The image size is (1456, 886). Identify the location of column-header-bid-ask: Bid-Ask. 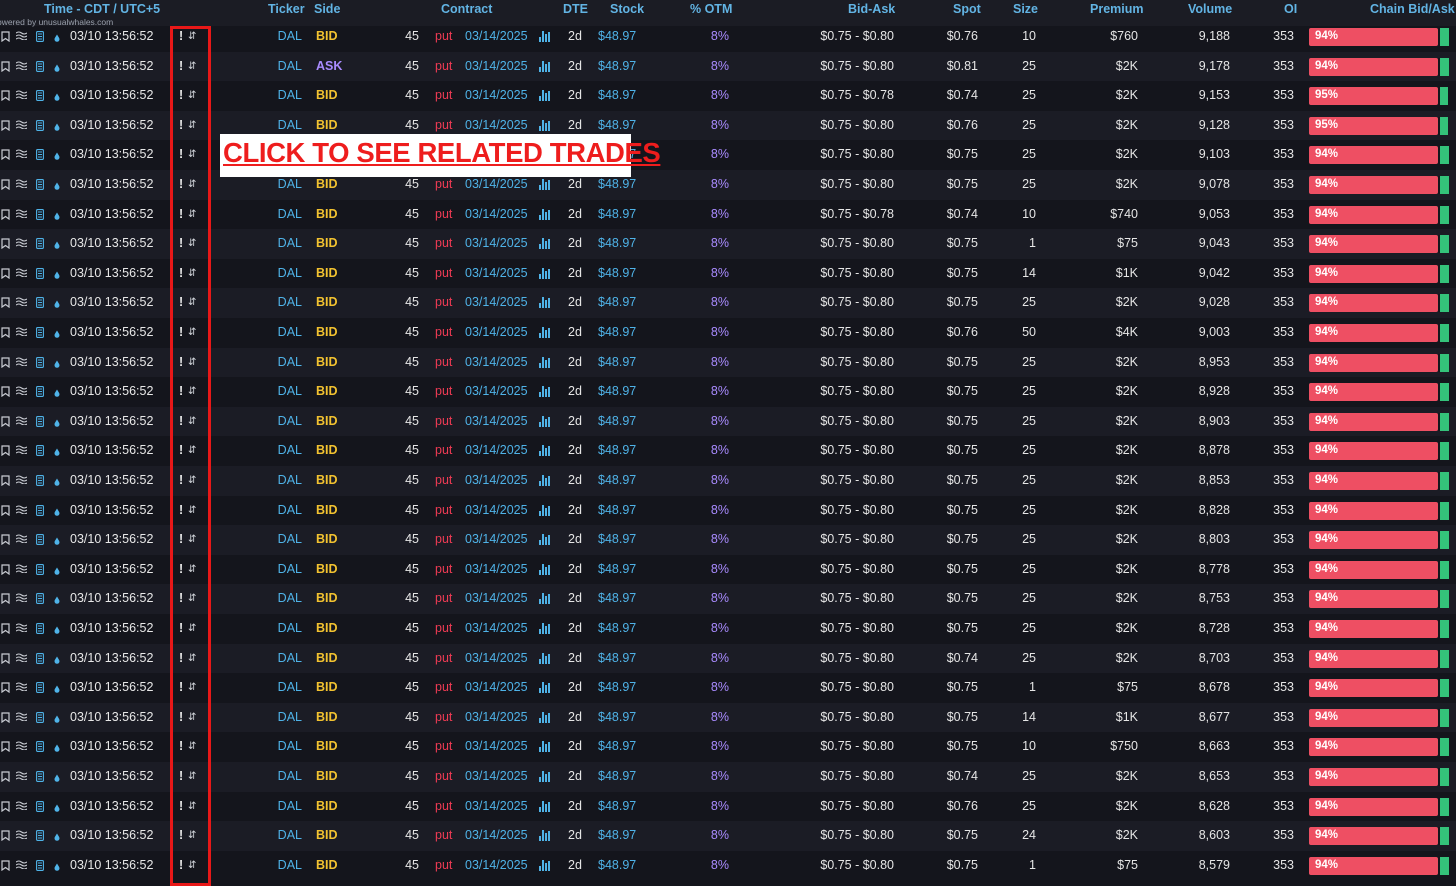
(871, 9).